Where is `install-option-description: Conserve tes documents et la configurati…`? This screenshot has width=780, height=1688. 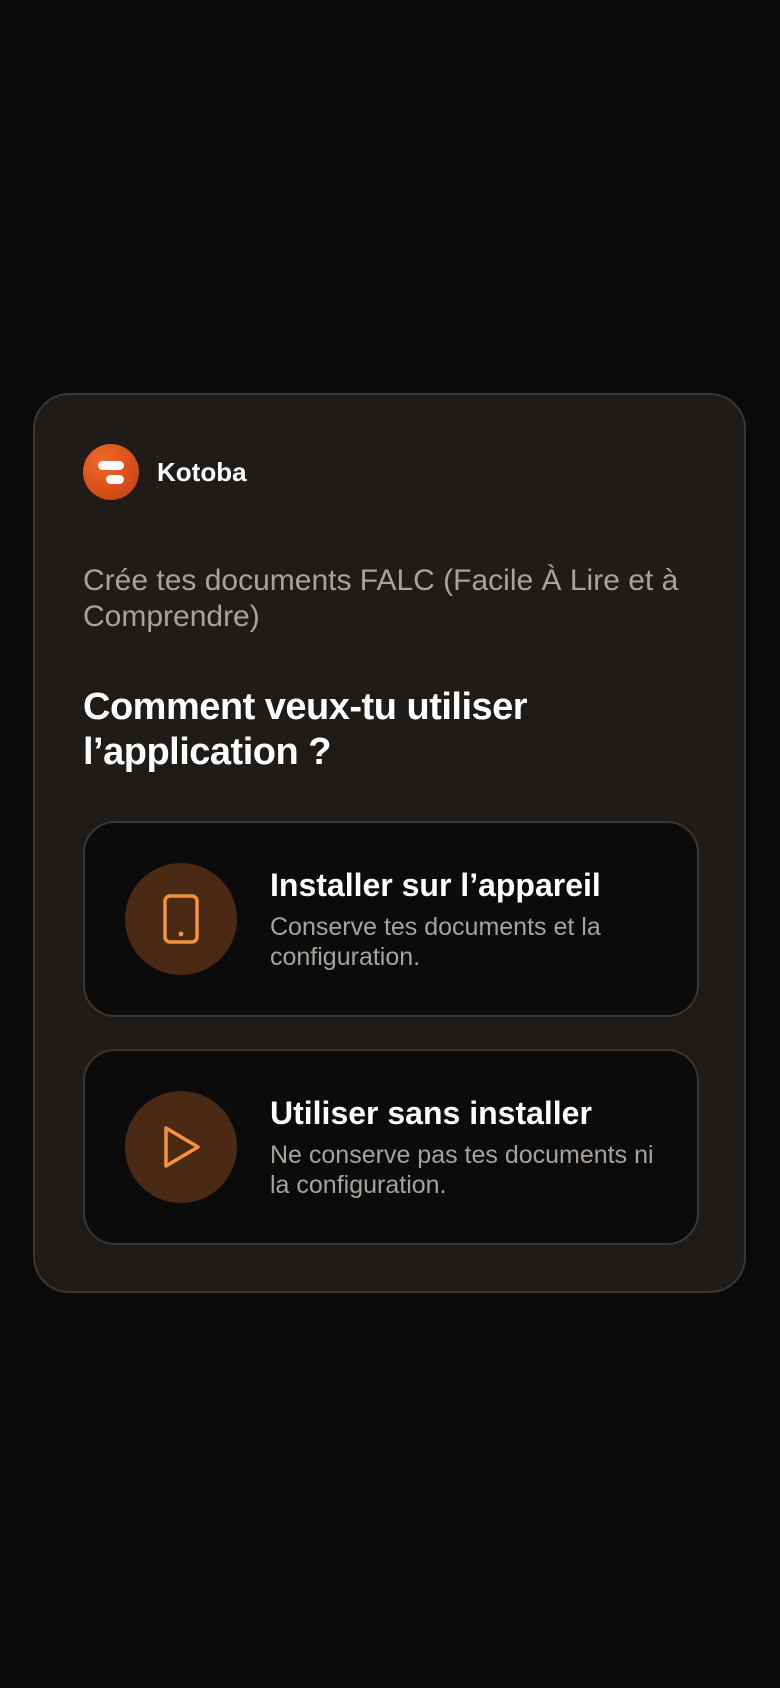
install-option-description: Conserve tes documents et la configurati… is located at coordinates (435, 942).